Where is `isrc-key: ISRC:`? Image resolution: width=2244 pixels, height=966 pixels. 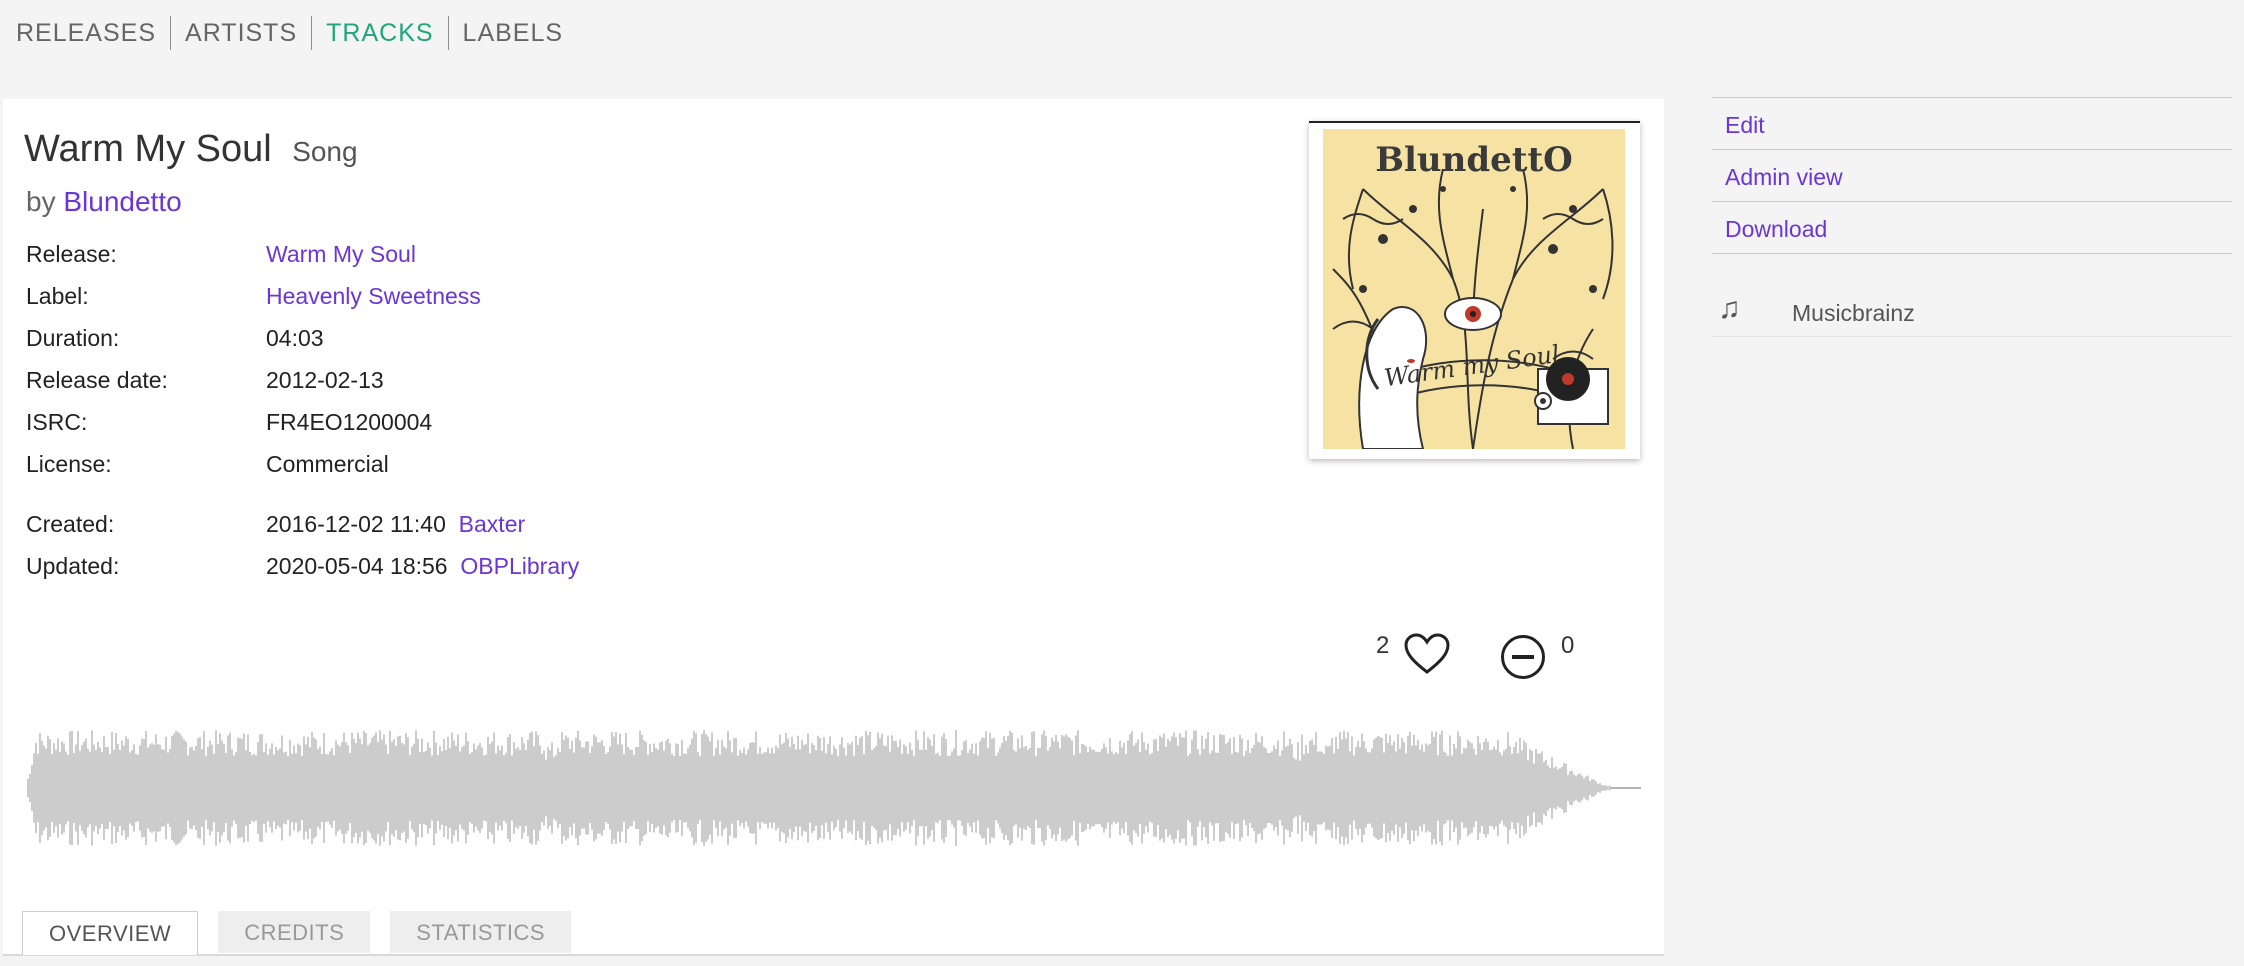 isrc-key: ISRC: is located at coordinates (57, 422).